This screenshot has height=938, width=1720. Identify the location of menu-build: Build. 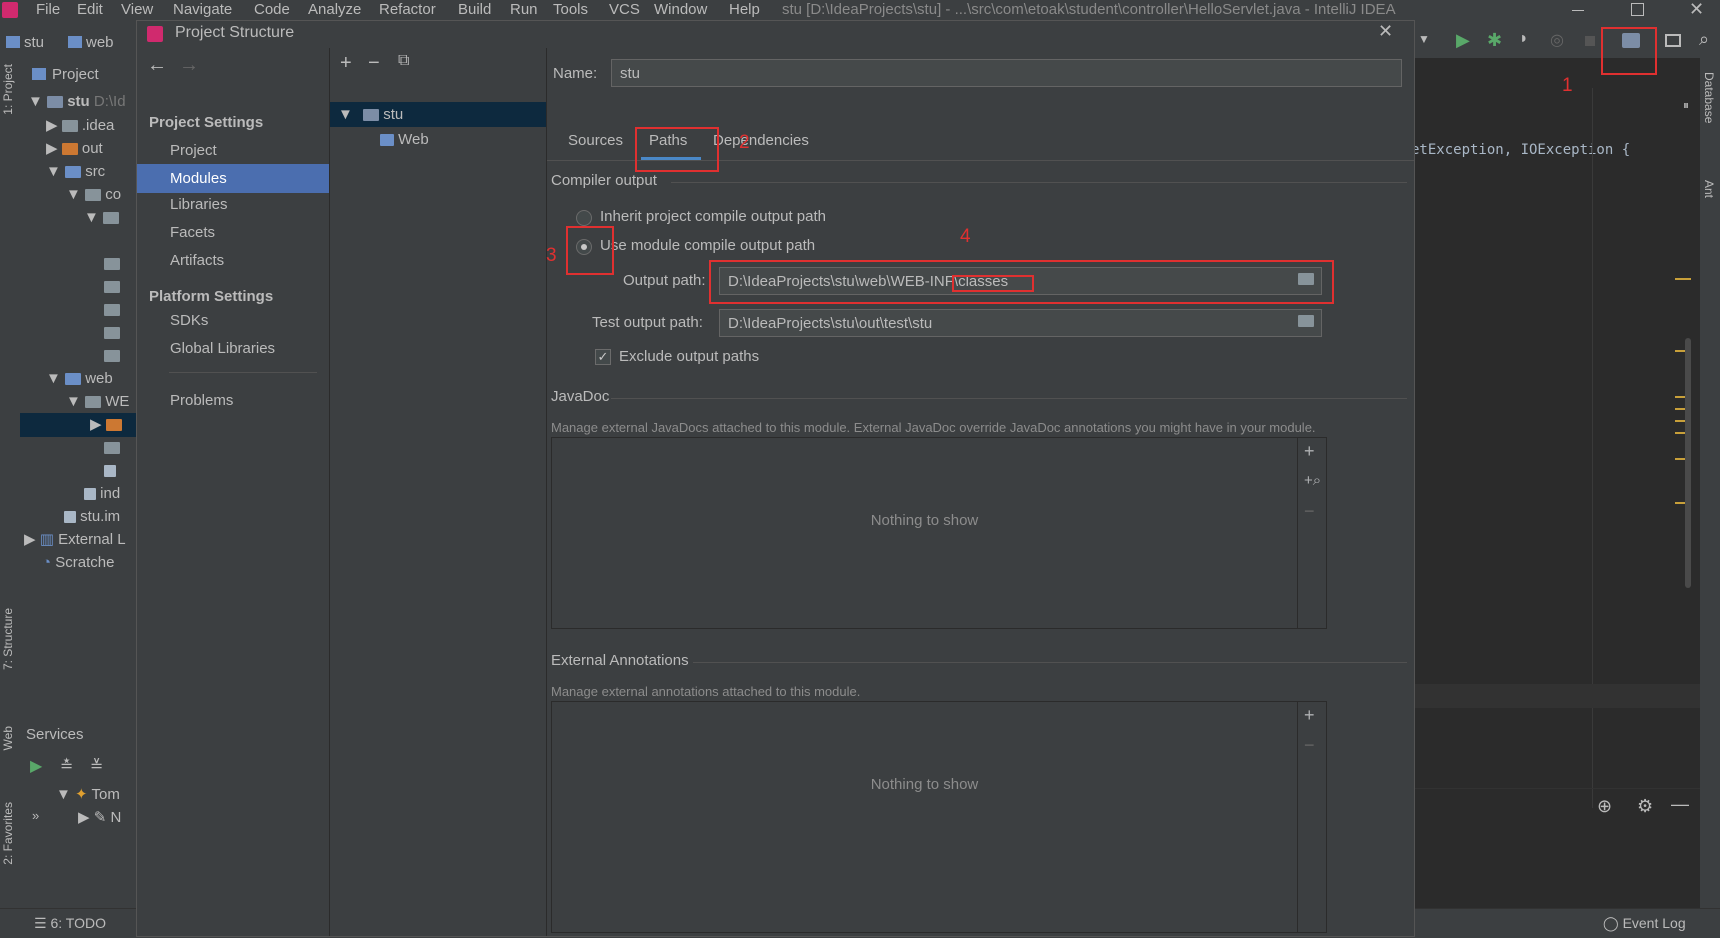
(474, 9).